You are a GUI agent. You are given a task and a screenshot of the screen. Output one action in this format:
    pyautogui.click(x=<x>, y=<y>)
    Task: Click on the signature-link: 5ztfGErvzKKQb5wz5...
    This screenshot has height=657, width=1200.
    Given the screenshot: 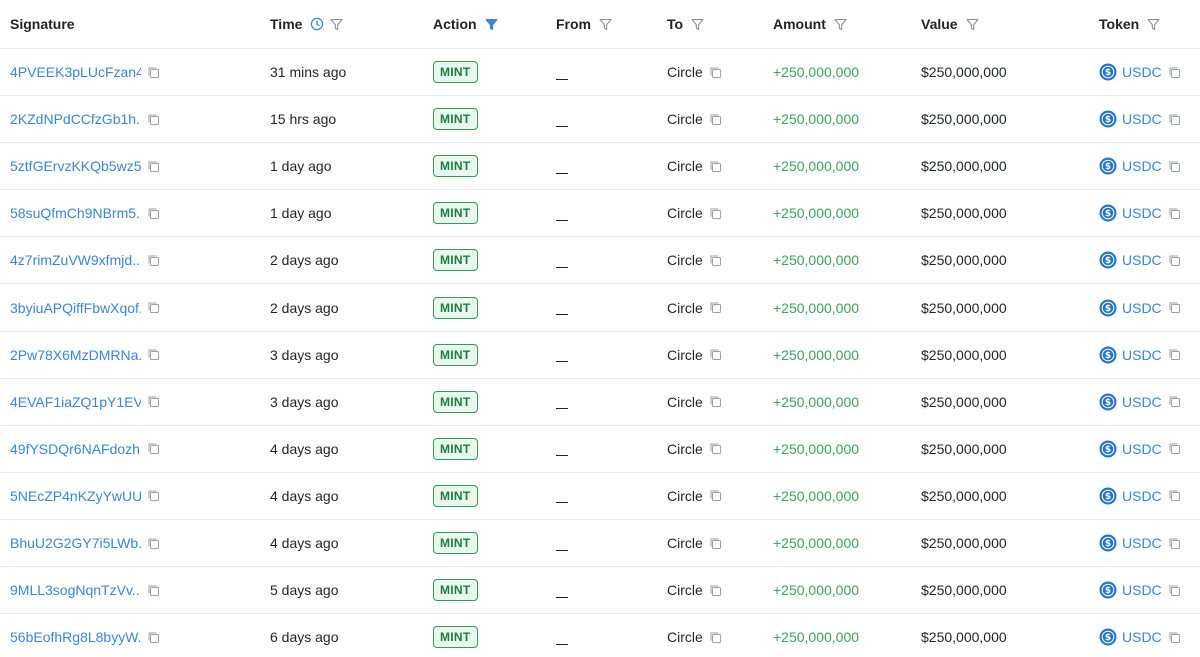 What is the action you would take?
    pyautogui.click(x=75, y=166)
    